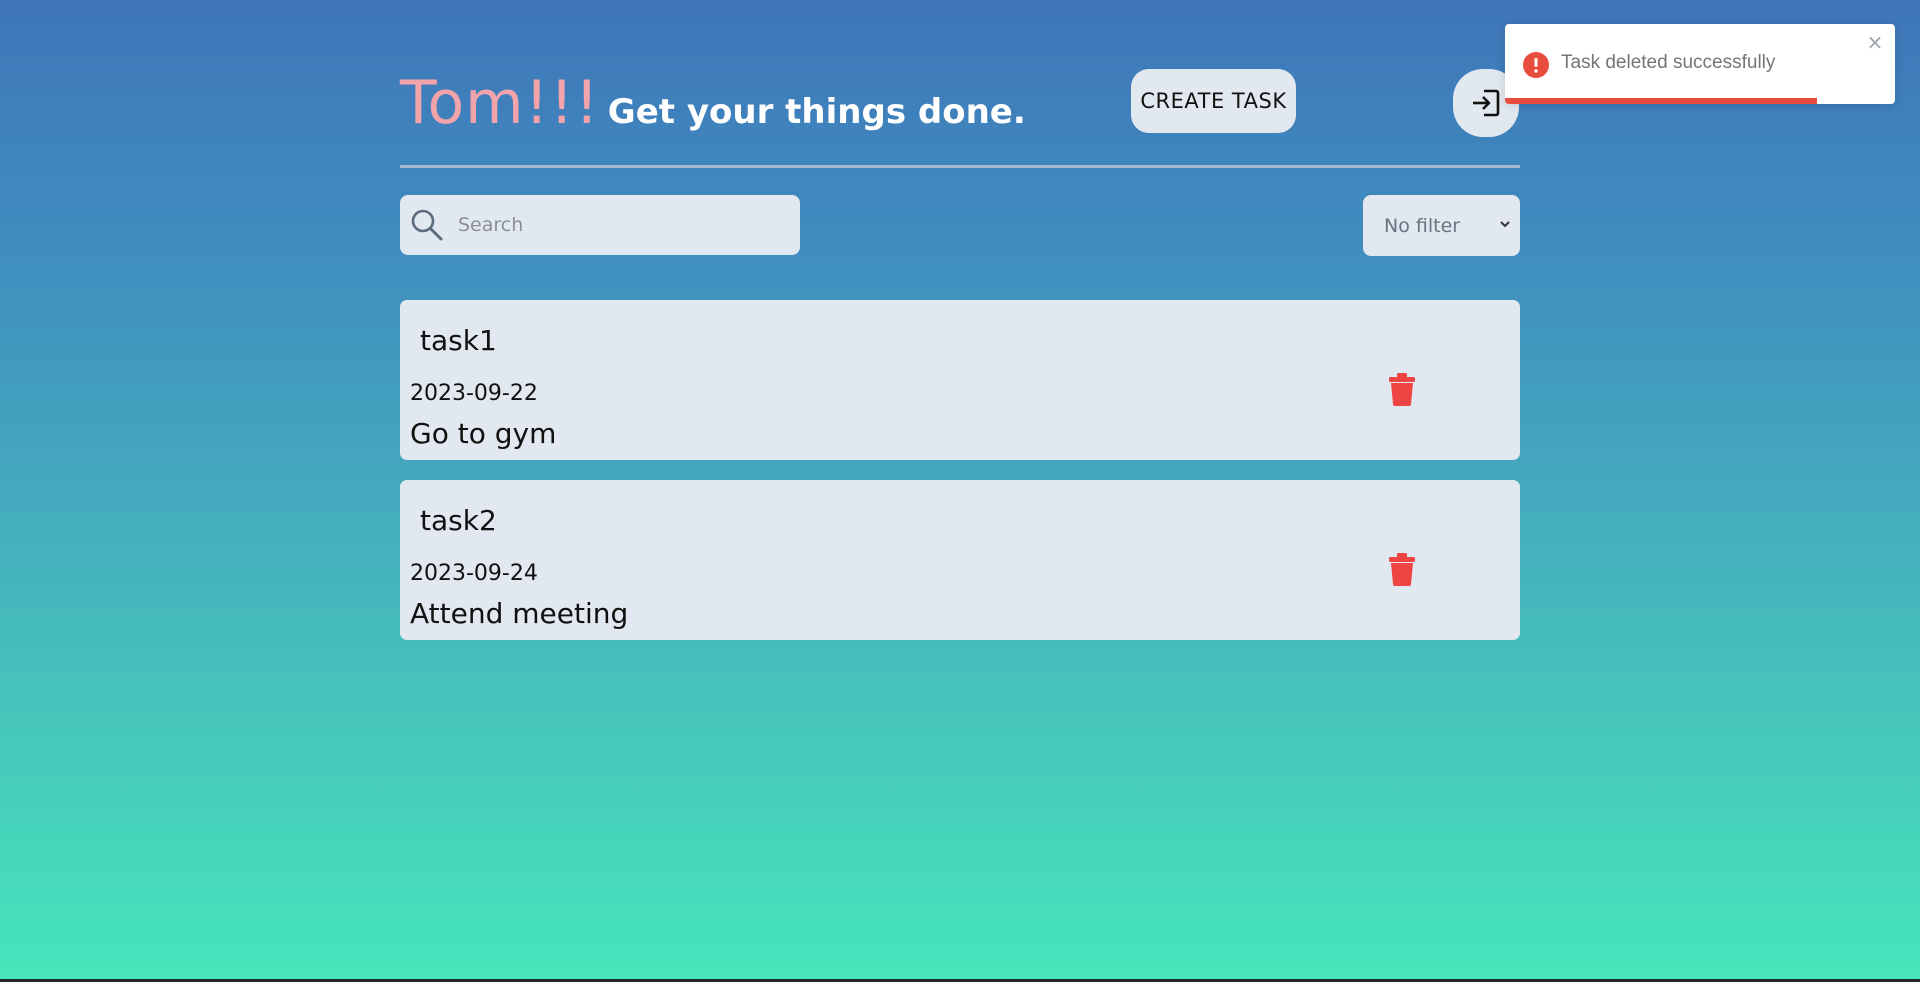  Describe the element at coordinates (458, 520) in the screenshot. I see `task-title: task2` at that location.